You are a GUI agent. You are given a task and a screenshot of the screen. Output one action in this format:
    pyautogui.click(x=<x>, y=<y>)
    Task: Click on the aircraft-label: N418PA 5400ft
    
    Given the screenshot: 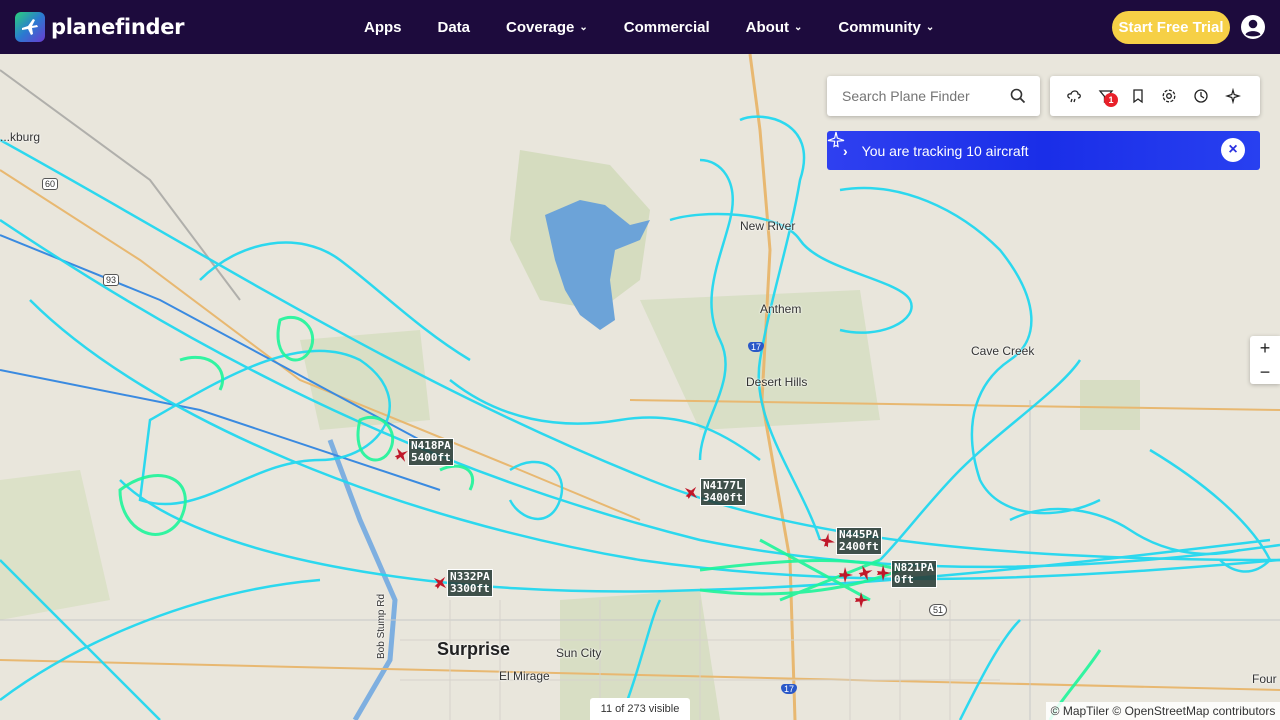 What is the action you would take?
    pyautogui.click(x=431, y=452)
    